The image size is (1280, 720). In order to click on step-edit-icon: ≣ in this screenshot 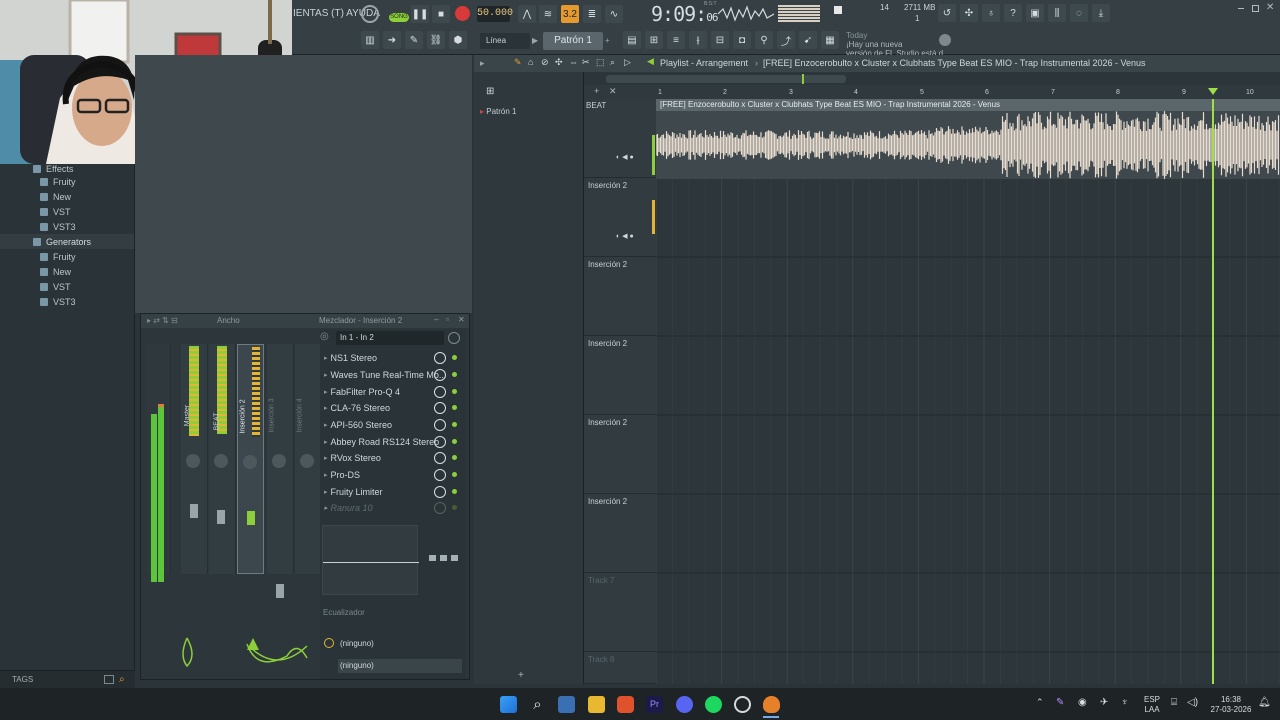, I will do `click(592, 14)`.